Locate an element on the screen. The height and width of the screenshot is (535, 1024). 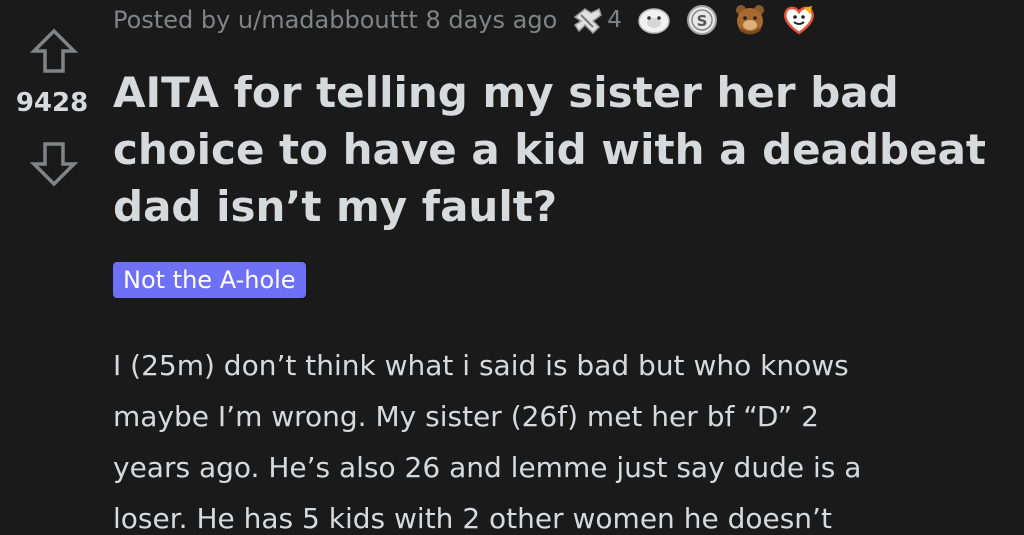
wholesome-heart-award-icon is located at coordinates (799, 20).